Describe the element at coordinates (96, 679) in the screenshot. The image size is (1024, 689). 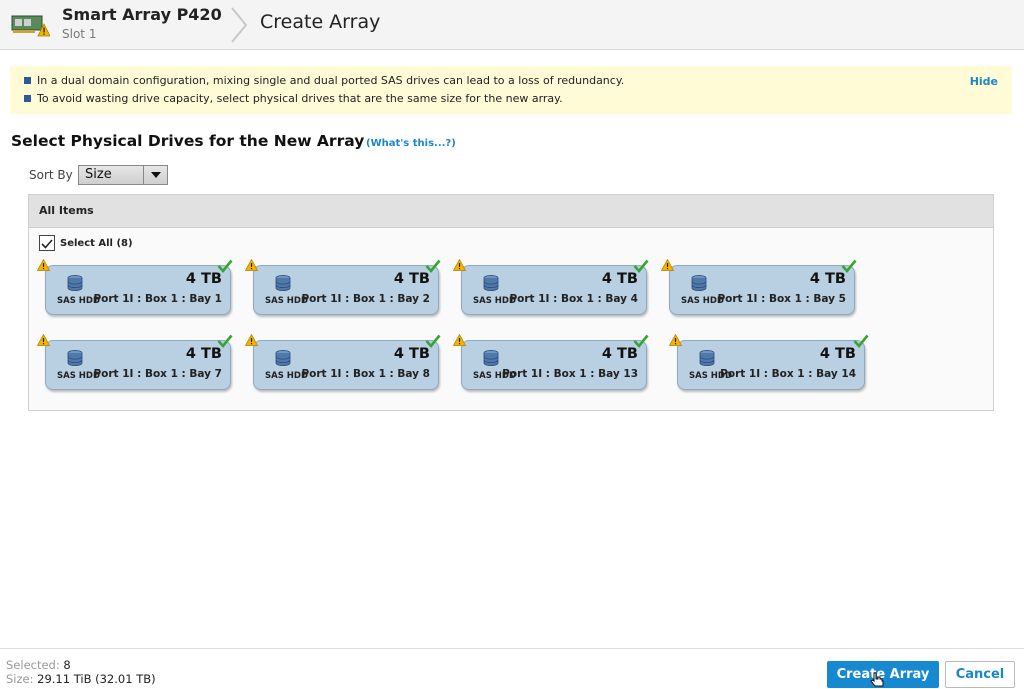
I see `size-value: 29.11 TiB (32.01 TB)` at that location.